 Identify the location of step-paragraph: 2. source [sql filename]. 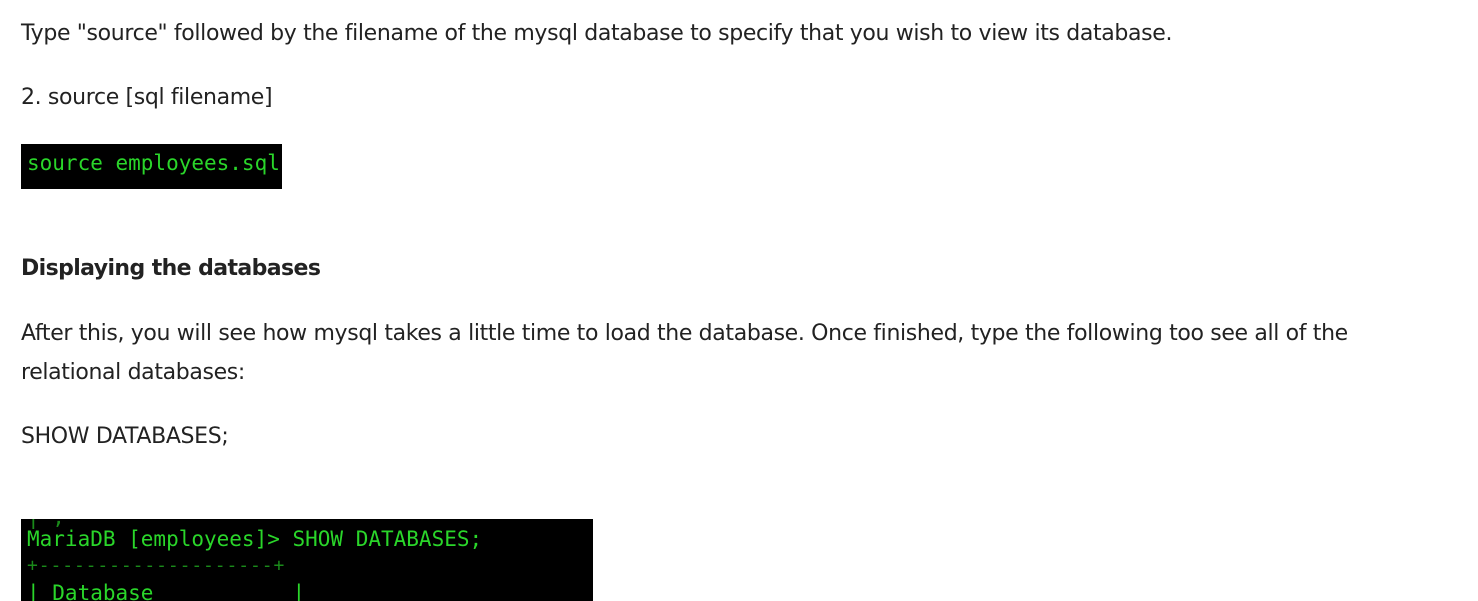
(147, 97).